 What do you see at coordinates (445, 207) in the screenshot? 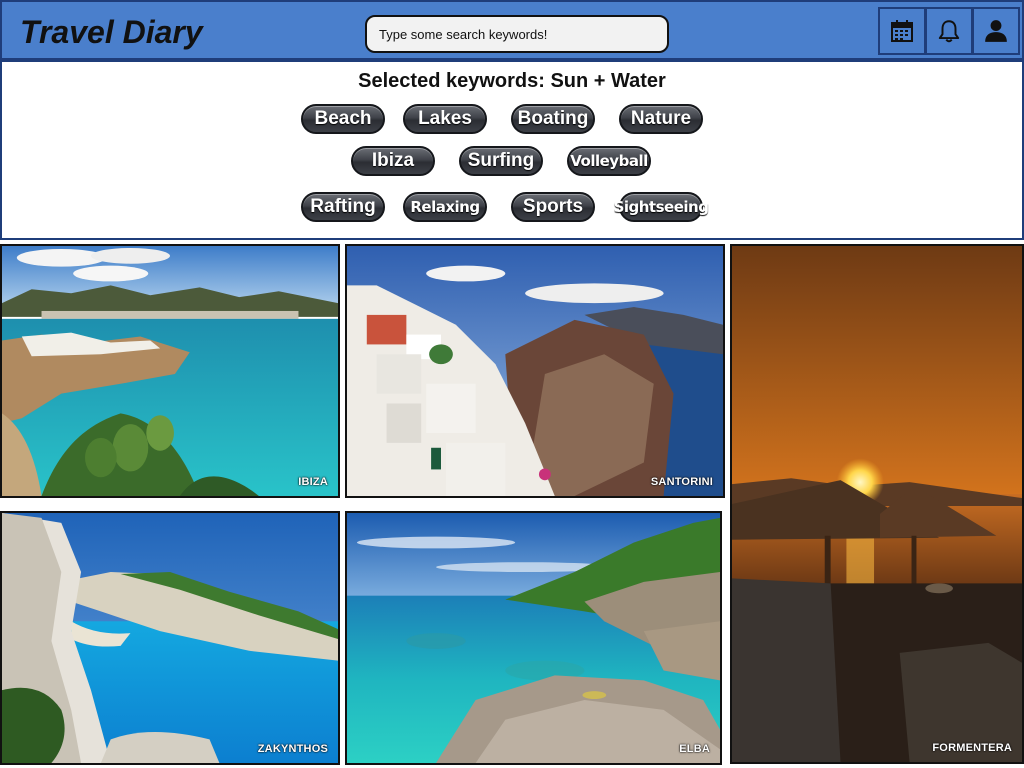
I see `keyword-chip-relaxing: Relaxing` at bounding box center [445, 207].